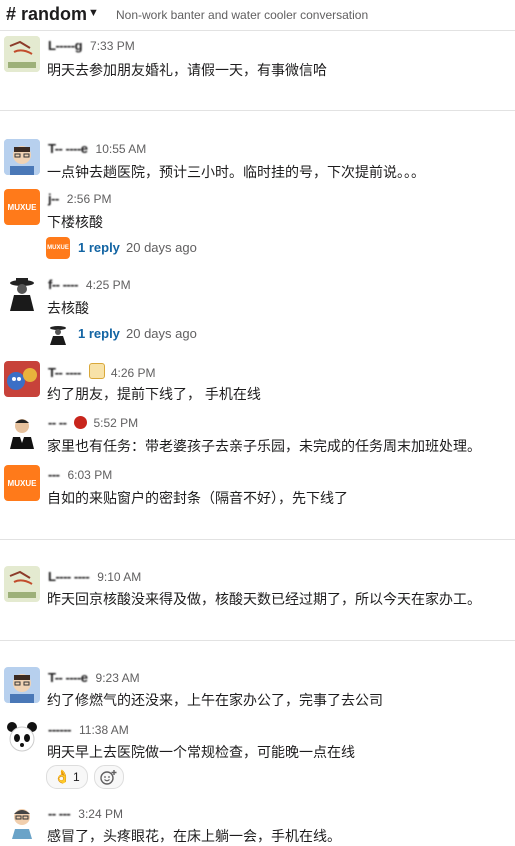 The width and height of the screenshot is (515, 846). Describe the element at coordinates (54, 474) in the screenshot. I see `username: ---` at that location.